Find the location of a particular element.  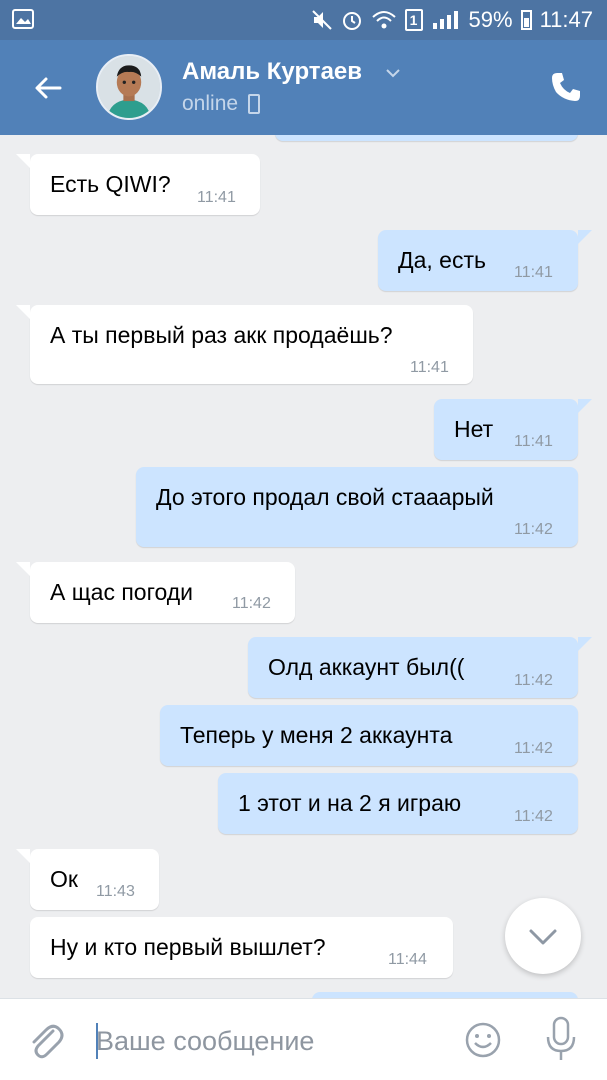

message-text: Теперь у меня 2 аккаунта is located at coordinates (316, 735).